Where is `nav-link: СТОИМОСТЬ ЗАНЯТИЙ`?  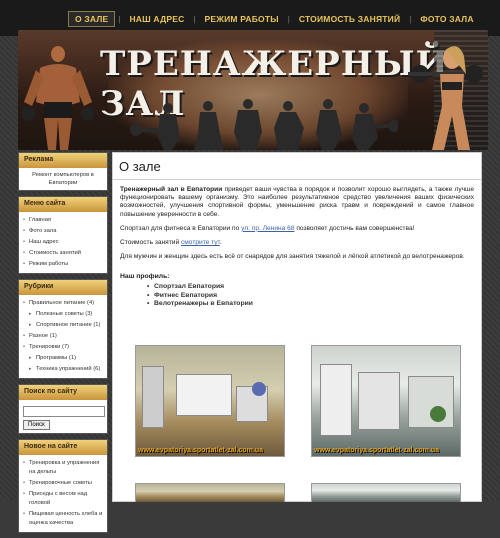
nav-link: СТОИМОСТЬ ЗАНЯТИЙ is located at coordinates (349, 19).